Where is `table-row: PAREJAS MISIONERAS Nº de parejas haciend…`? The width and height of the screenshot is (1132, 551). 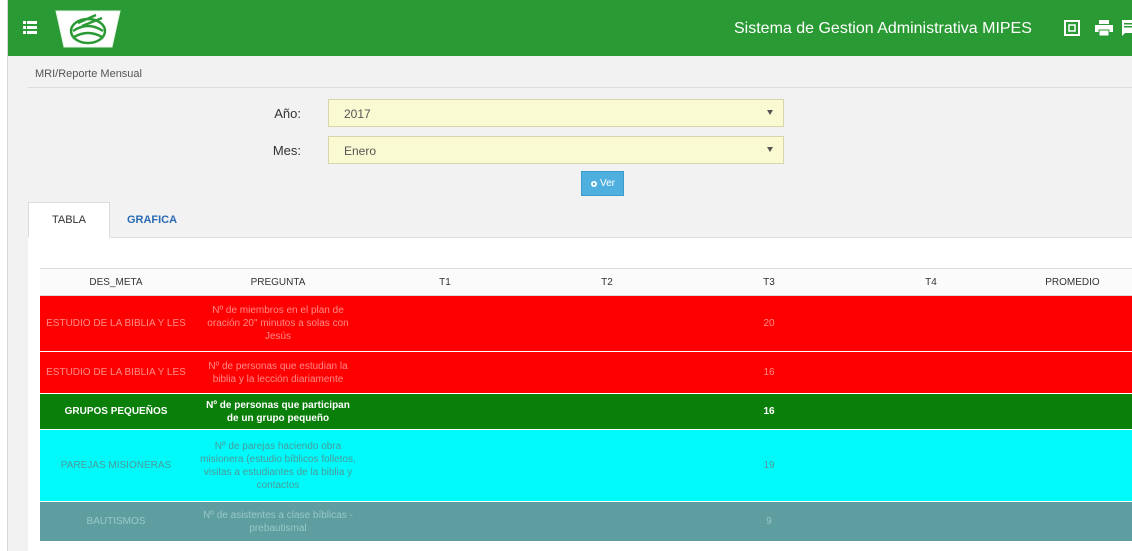 table-row: PAREJAS MISIONERAS Nº de parejas haciend… is located at coordinates (586, 465).